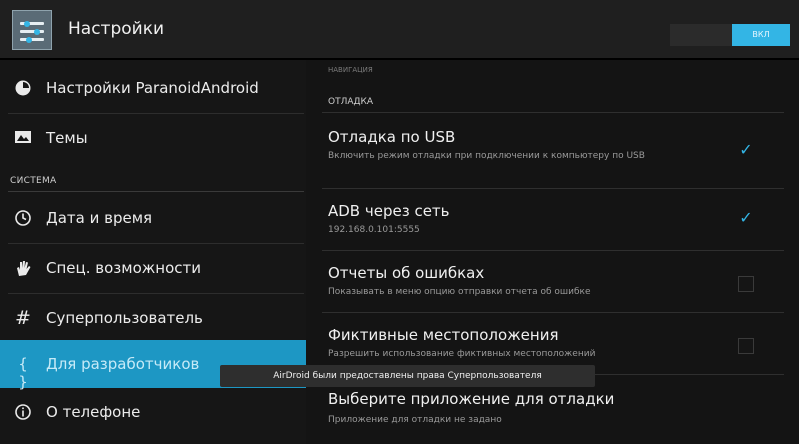 The image size is (799, 444). I want to click on category-label: Дата и время, so click(99, 218).